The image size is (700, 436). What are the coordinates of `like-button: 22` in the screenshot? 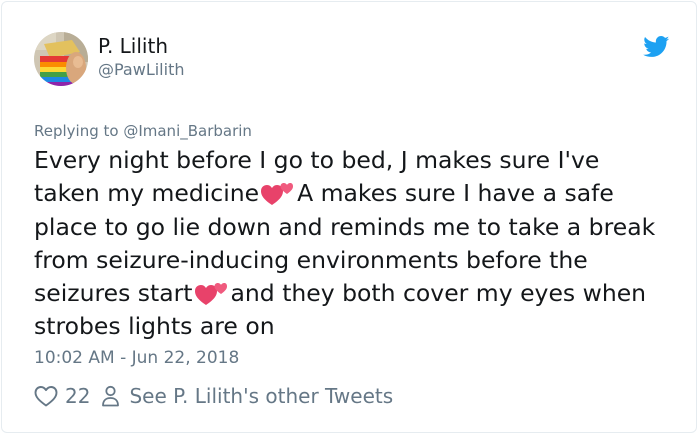 It's located at (62, 396).